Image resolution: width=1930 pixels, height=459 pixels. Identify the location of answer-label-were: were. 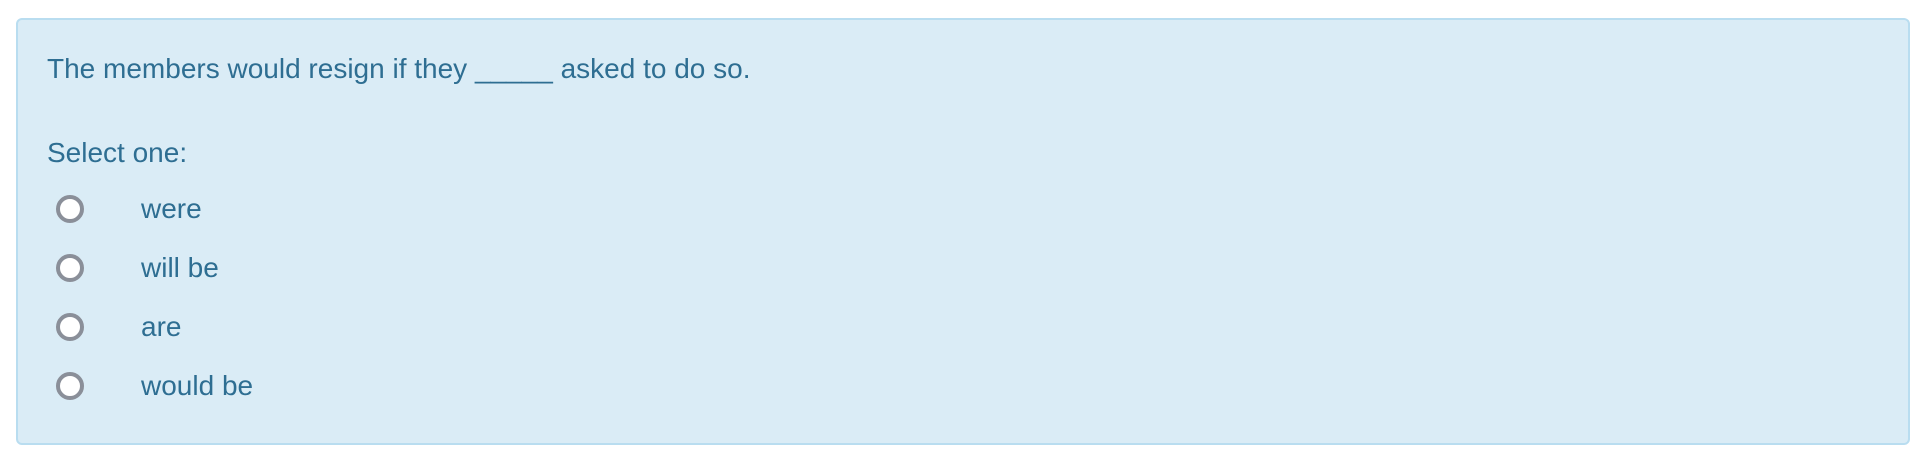
(171, 209).